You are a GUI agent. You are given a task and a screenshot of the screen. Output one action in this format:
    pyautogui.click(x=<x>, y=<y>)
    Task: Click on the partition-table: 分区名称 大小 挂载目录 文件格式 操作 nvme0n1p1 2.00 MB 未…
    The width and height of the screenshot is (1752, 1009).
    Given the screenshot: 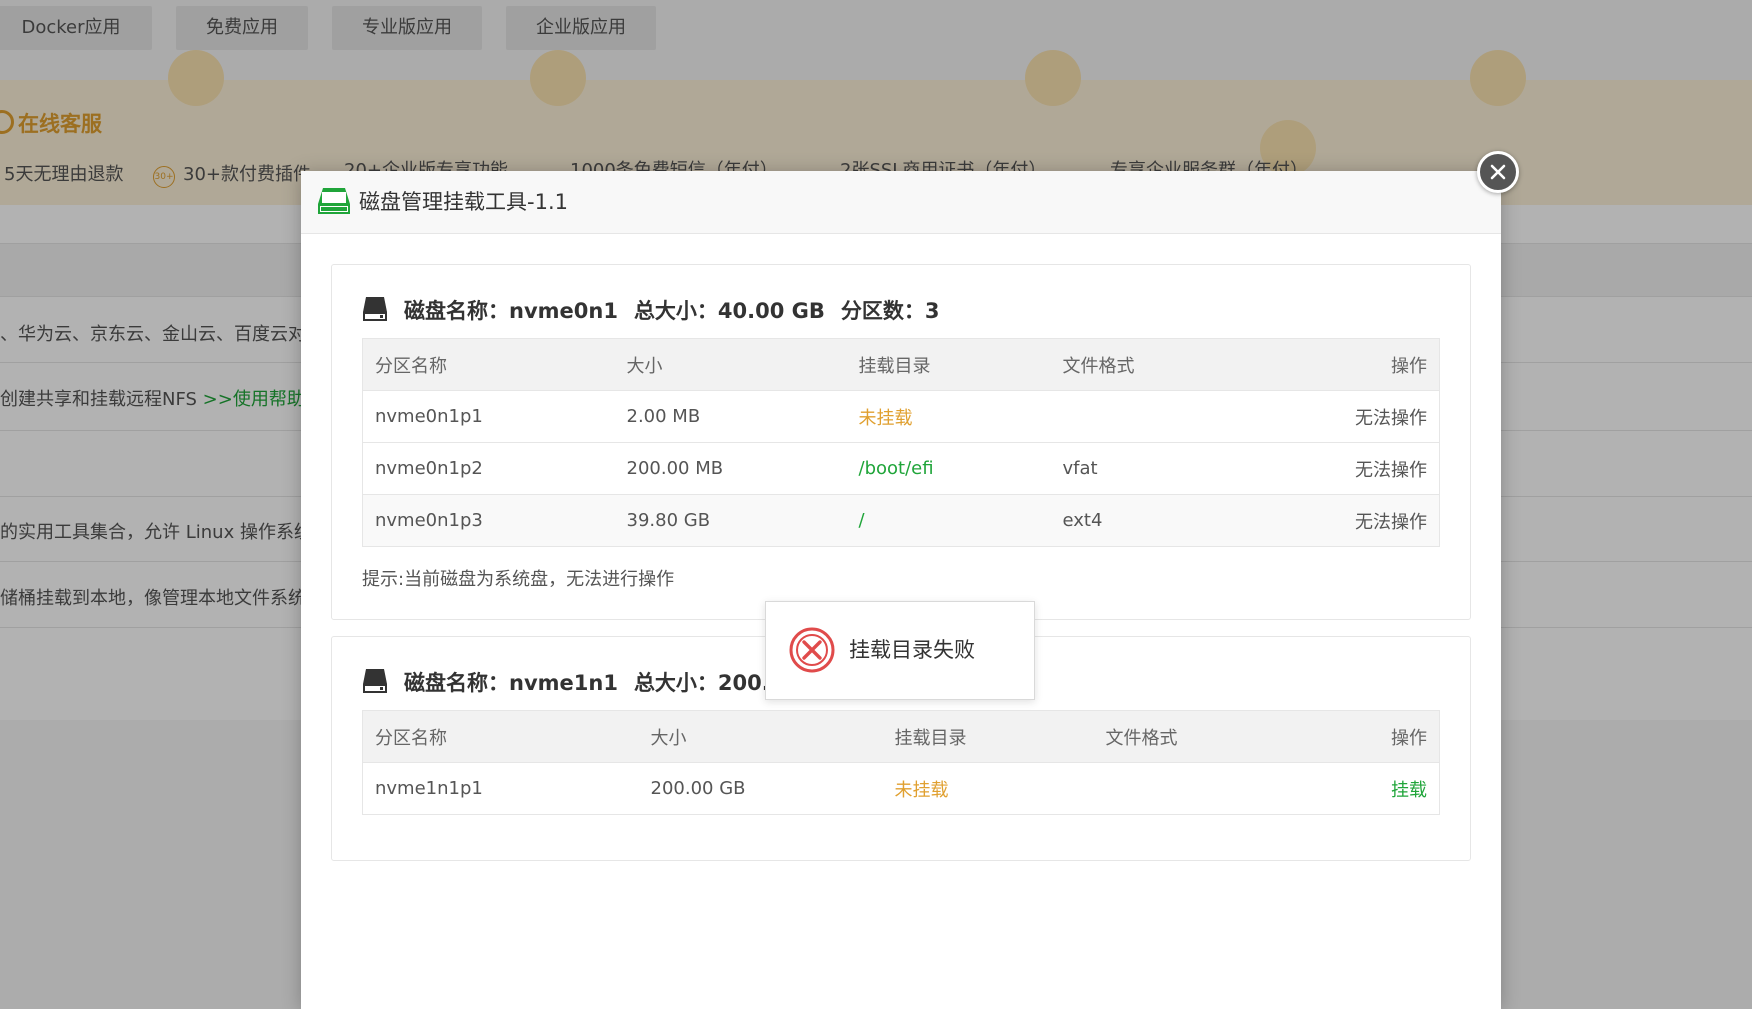 What is the action you would take?
    pyautogui.click(x=901, y=442)
    